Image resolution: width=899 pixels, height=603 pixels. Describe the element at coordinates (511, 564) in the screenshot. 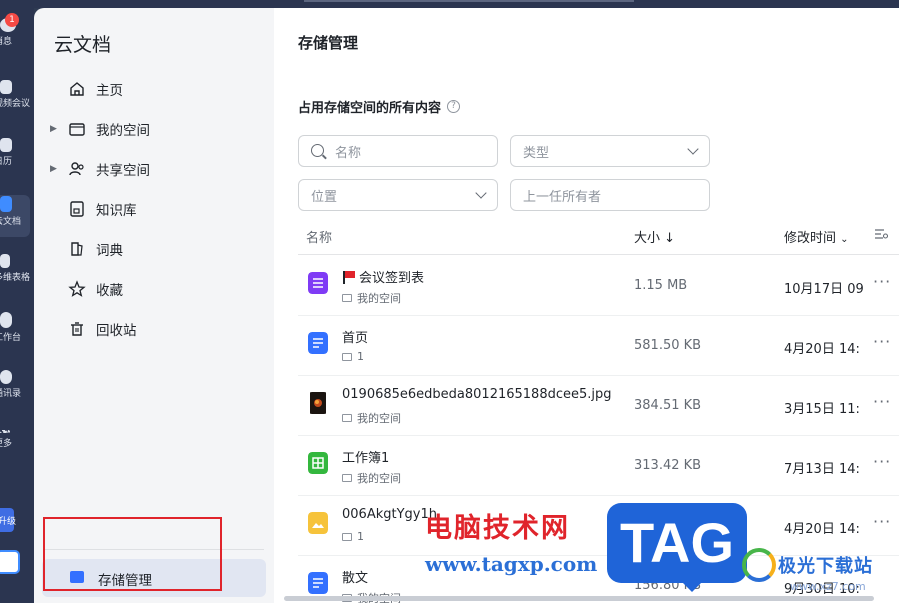

I see `watermark-url: www.tagxp.com` at that location.